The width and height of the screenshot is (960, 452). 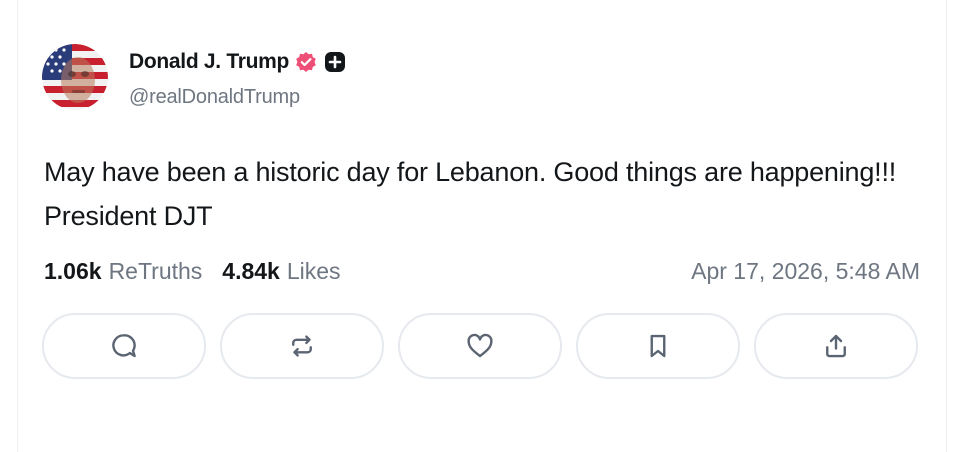 I want to click on action-bar, so click(x=480, y=346).